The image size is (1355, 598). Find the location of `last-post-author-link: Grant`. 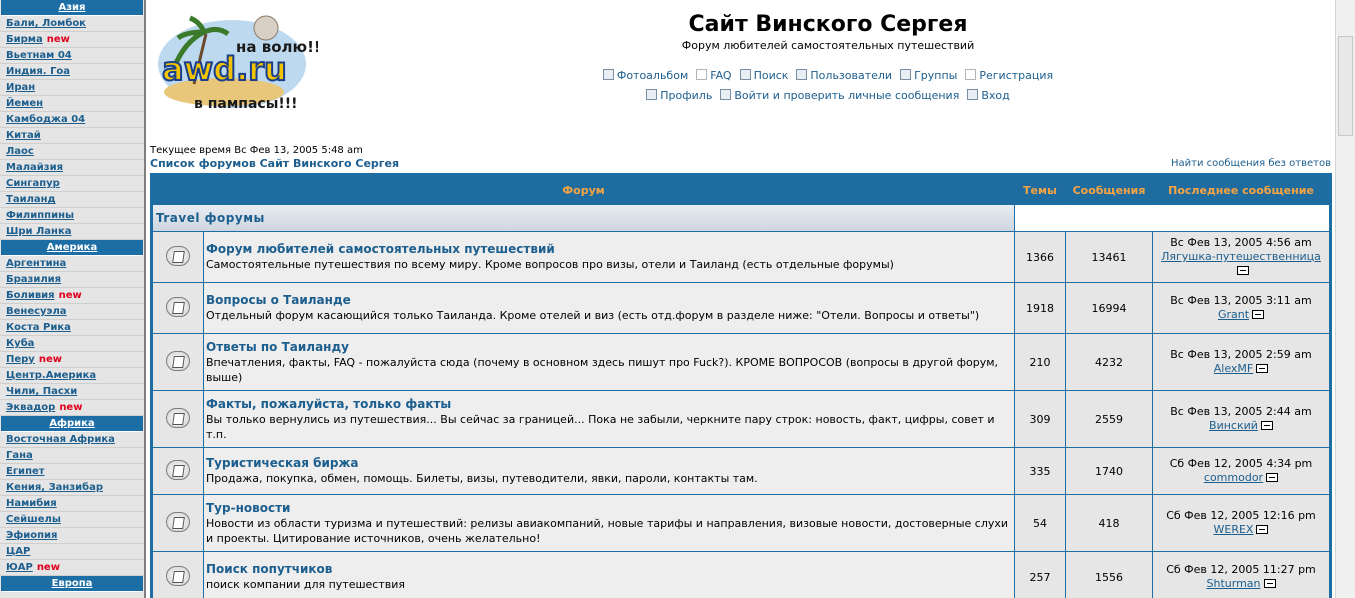

last-post-author-link: Grant is located at coordinates (1233, 314).